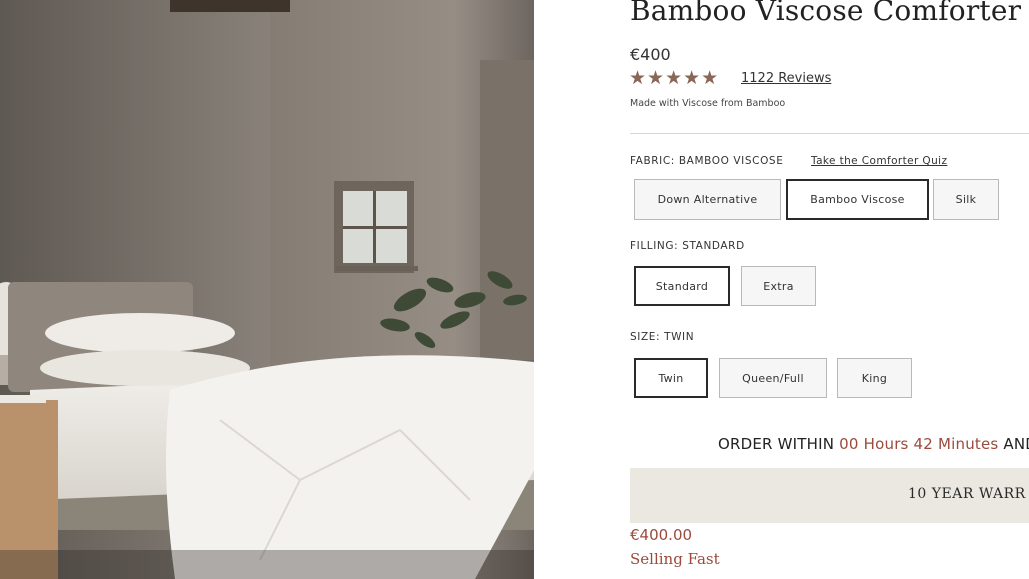 This screenshot has width=1029, height=579. What do you see at coordinates (662, 337) in the screenshot?
I see `size-label: SIZE: TWIN` at bounding box center [662, 337].